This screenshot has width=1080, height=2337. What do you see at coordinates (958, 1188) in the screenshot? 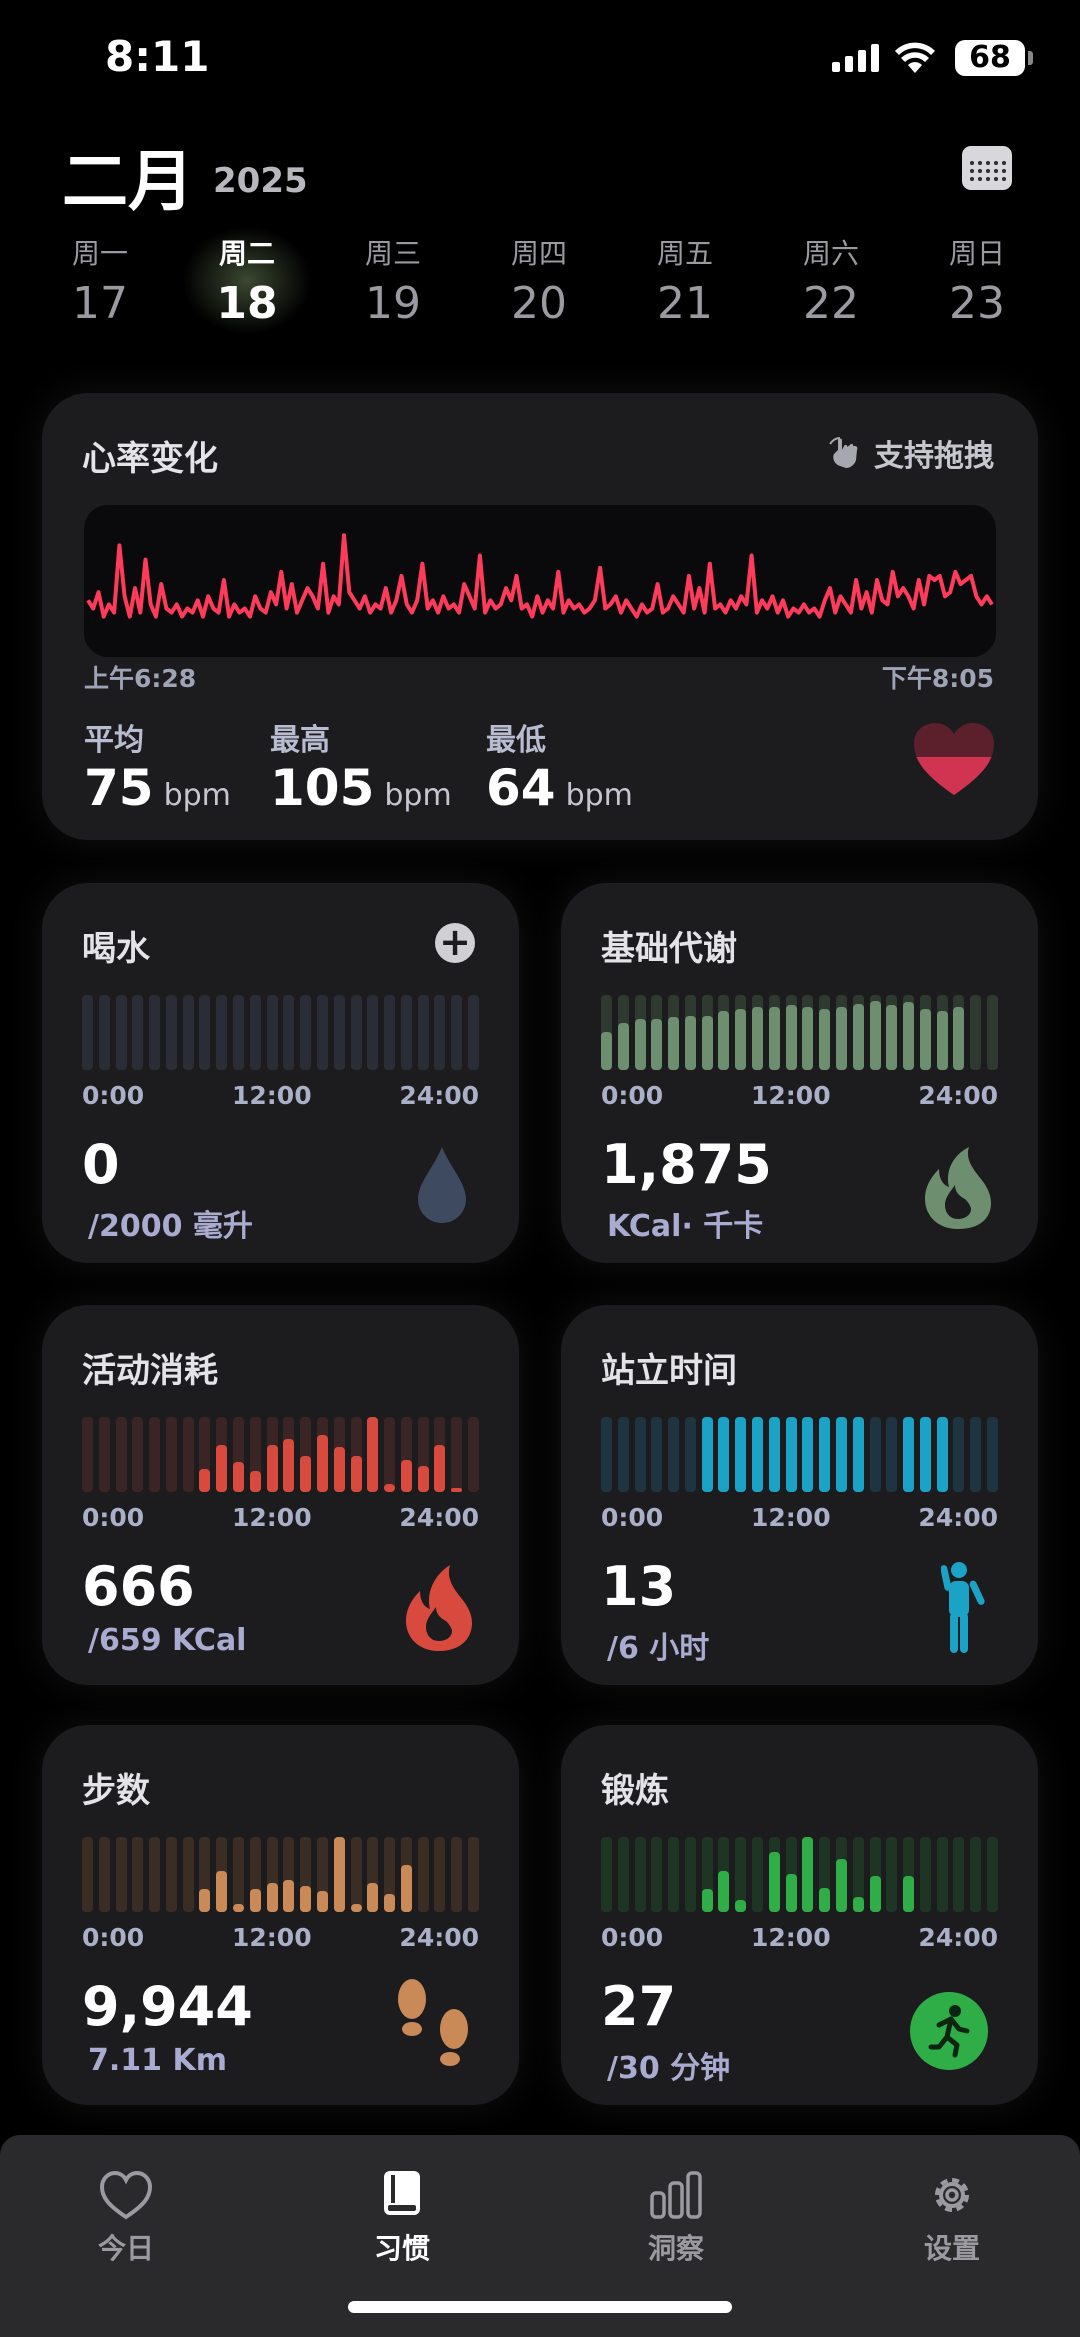
I see `bmr-flame-icon` at bounding box center [958, 1188].